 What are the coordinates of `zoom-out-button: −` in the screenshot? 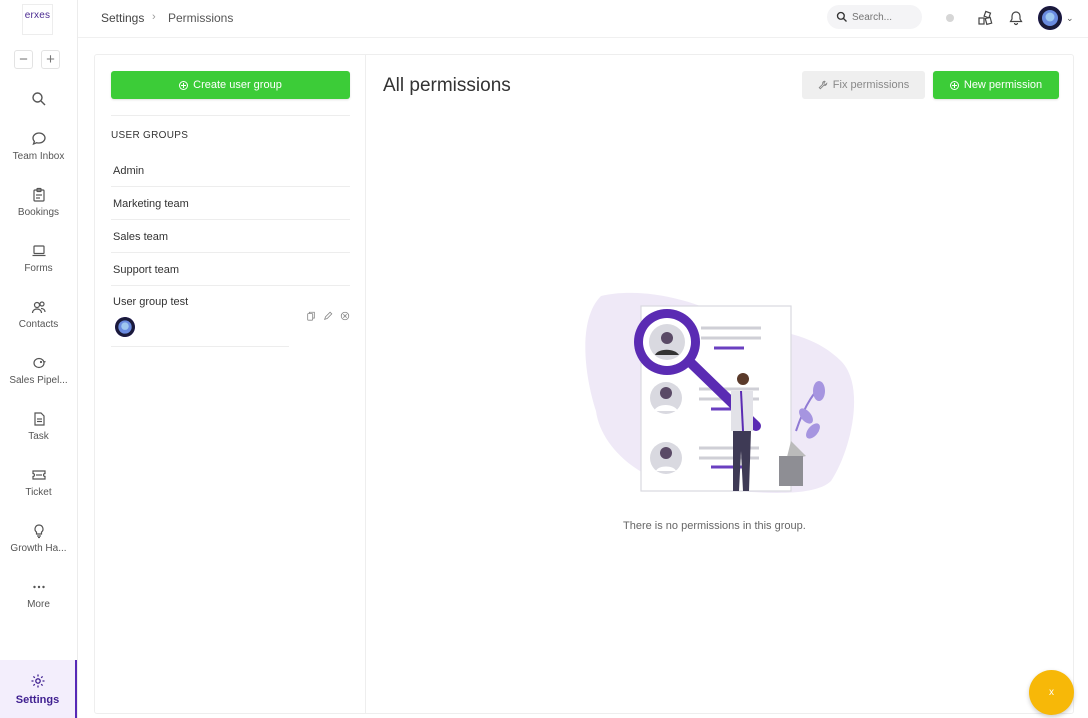 It's located at (23, 59).